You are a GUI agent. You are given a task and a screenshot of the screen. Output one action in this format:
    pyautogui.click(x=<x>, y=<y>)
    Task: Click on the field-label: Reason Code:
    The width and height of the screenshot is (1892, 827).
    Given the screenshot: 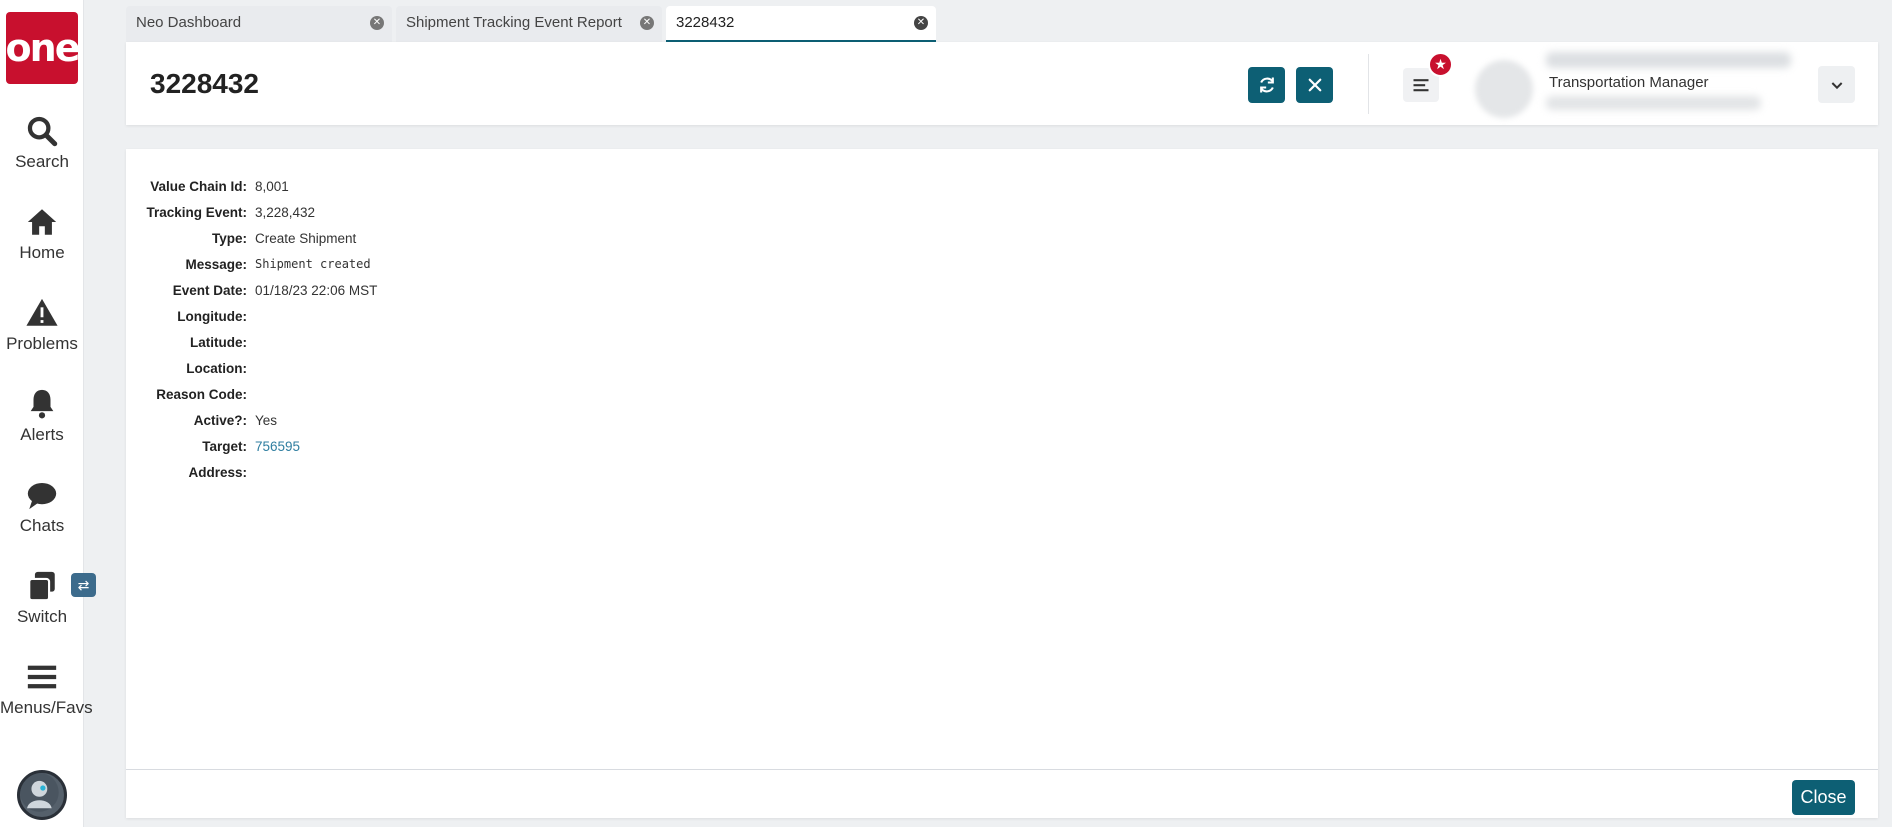 What is the action you would take?
    pyautogui.click(x=201, y=394)
    